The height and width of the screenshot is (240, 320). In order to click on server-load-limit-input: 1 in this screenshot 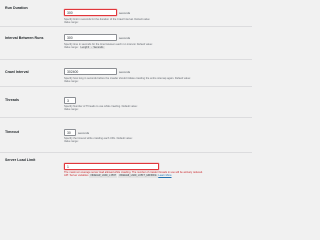, I will do `click(111, 166)`.